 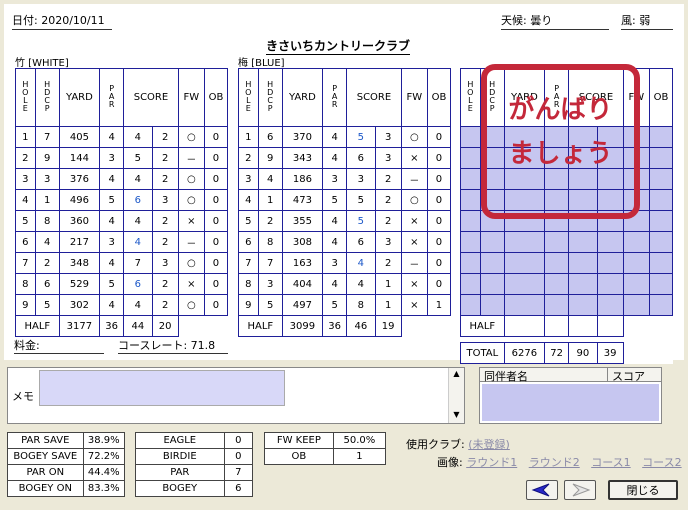 I want to click on companion-name-header: 同伴者名, so click(x=544, y=375).